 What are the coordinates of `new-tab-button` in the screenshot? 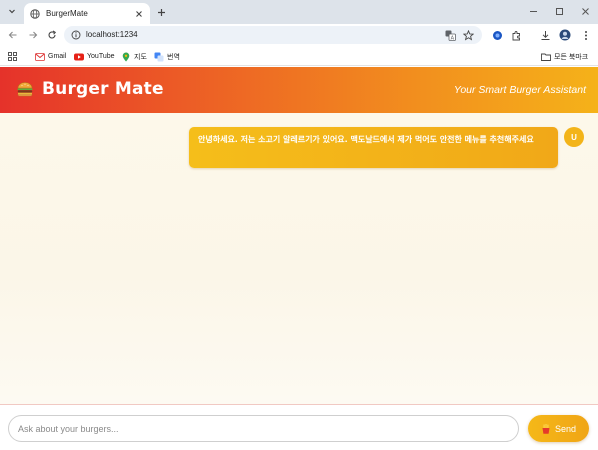 It's located at (161, 12).